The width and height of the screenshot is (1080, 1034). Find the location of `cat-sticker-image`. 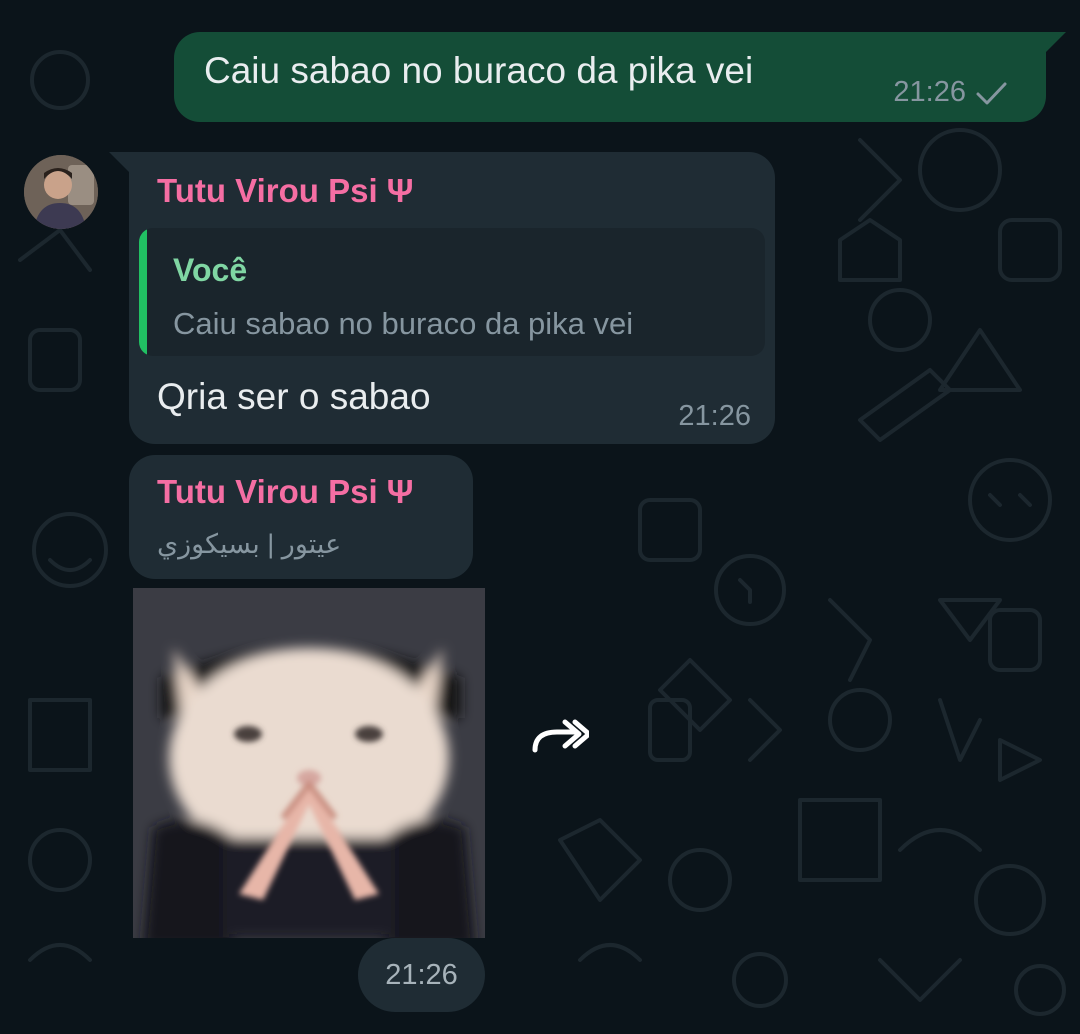

cat-sticker-image is located at coordinates (309, 763).